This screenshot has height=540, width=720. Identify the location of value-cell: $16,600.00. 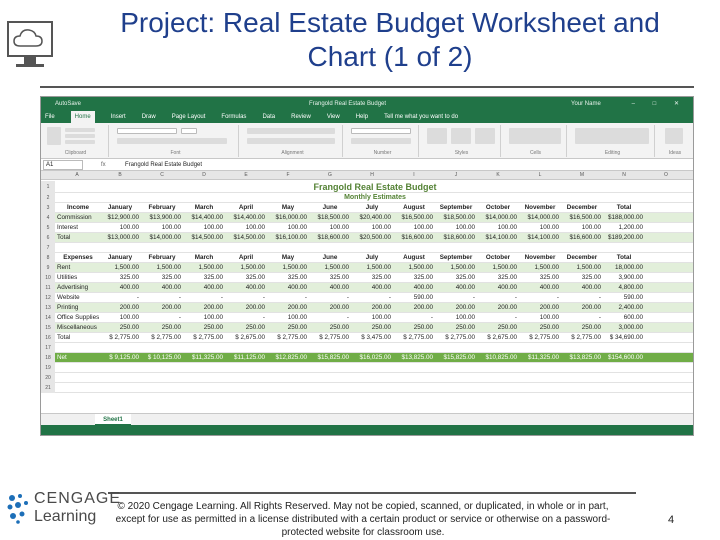
(413, 238).